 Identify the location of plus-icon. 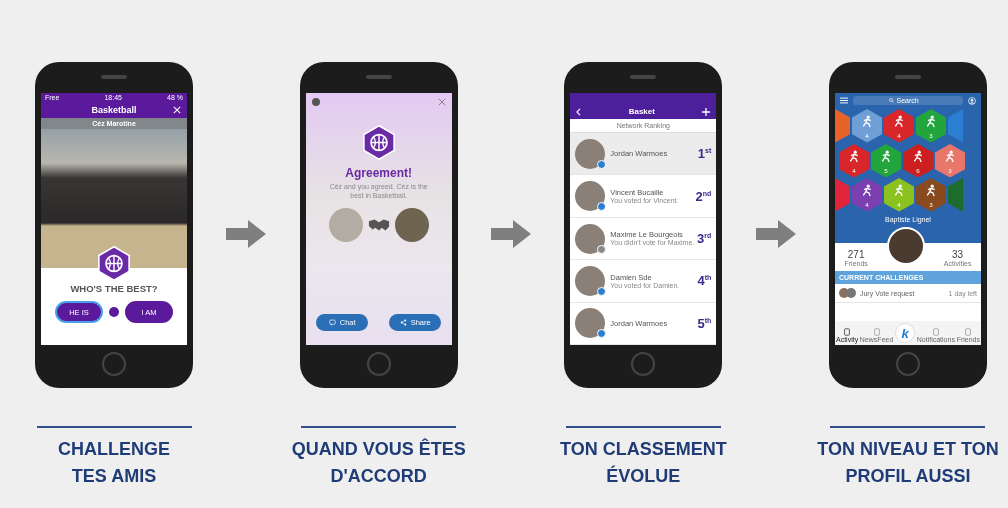
(706, 111).